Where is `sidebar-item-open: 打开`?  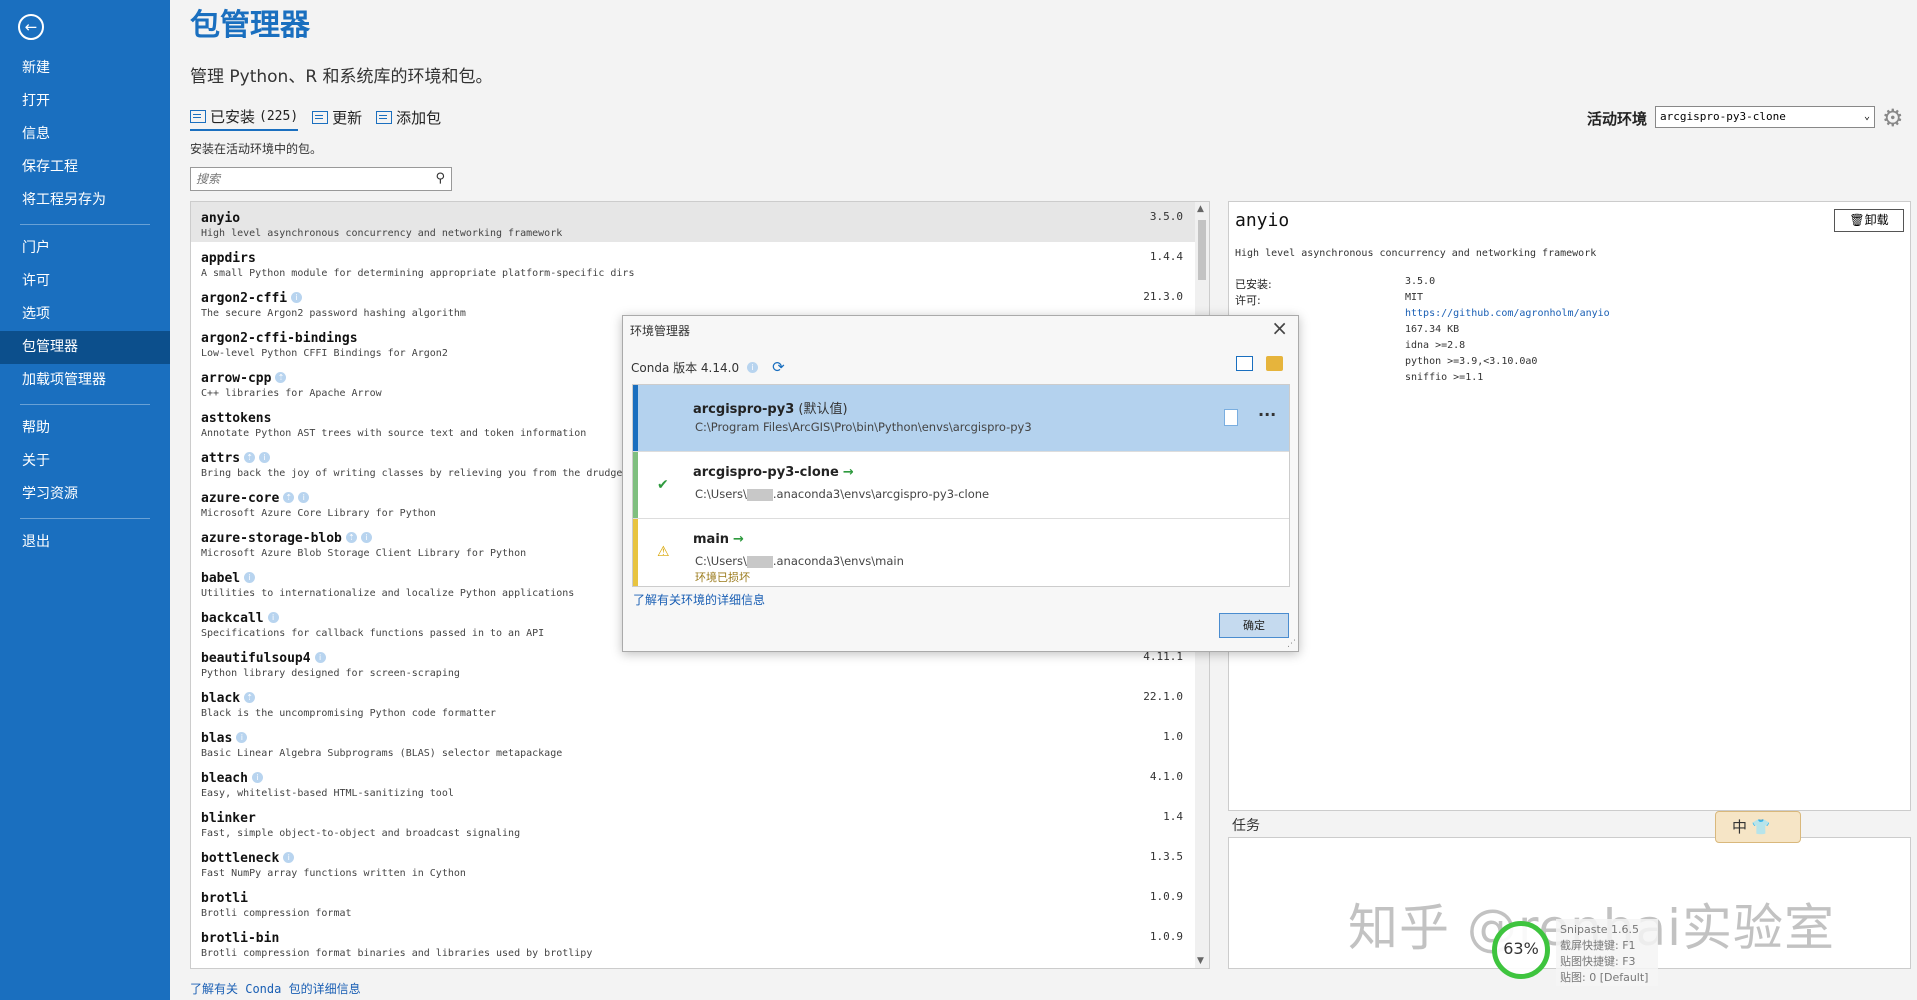
sidebar-item-open: 打开 is located at coordinates (85, 101).